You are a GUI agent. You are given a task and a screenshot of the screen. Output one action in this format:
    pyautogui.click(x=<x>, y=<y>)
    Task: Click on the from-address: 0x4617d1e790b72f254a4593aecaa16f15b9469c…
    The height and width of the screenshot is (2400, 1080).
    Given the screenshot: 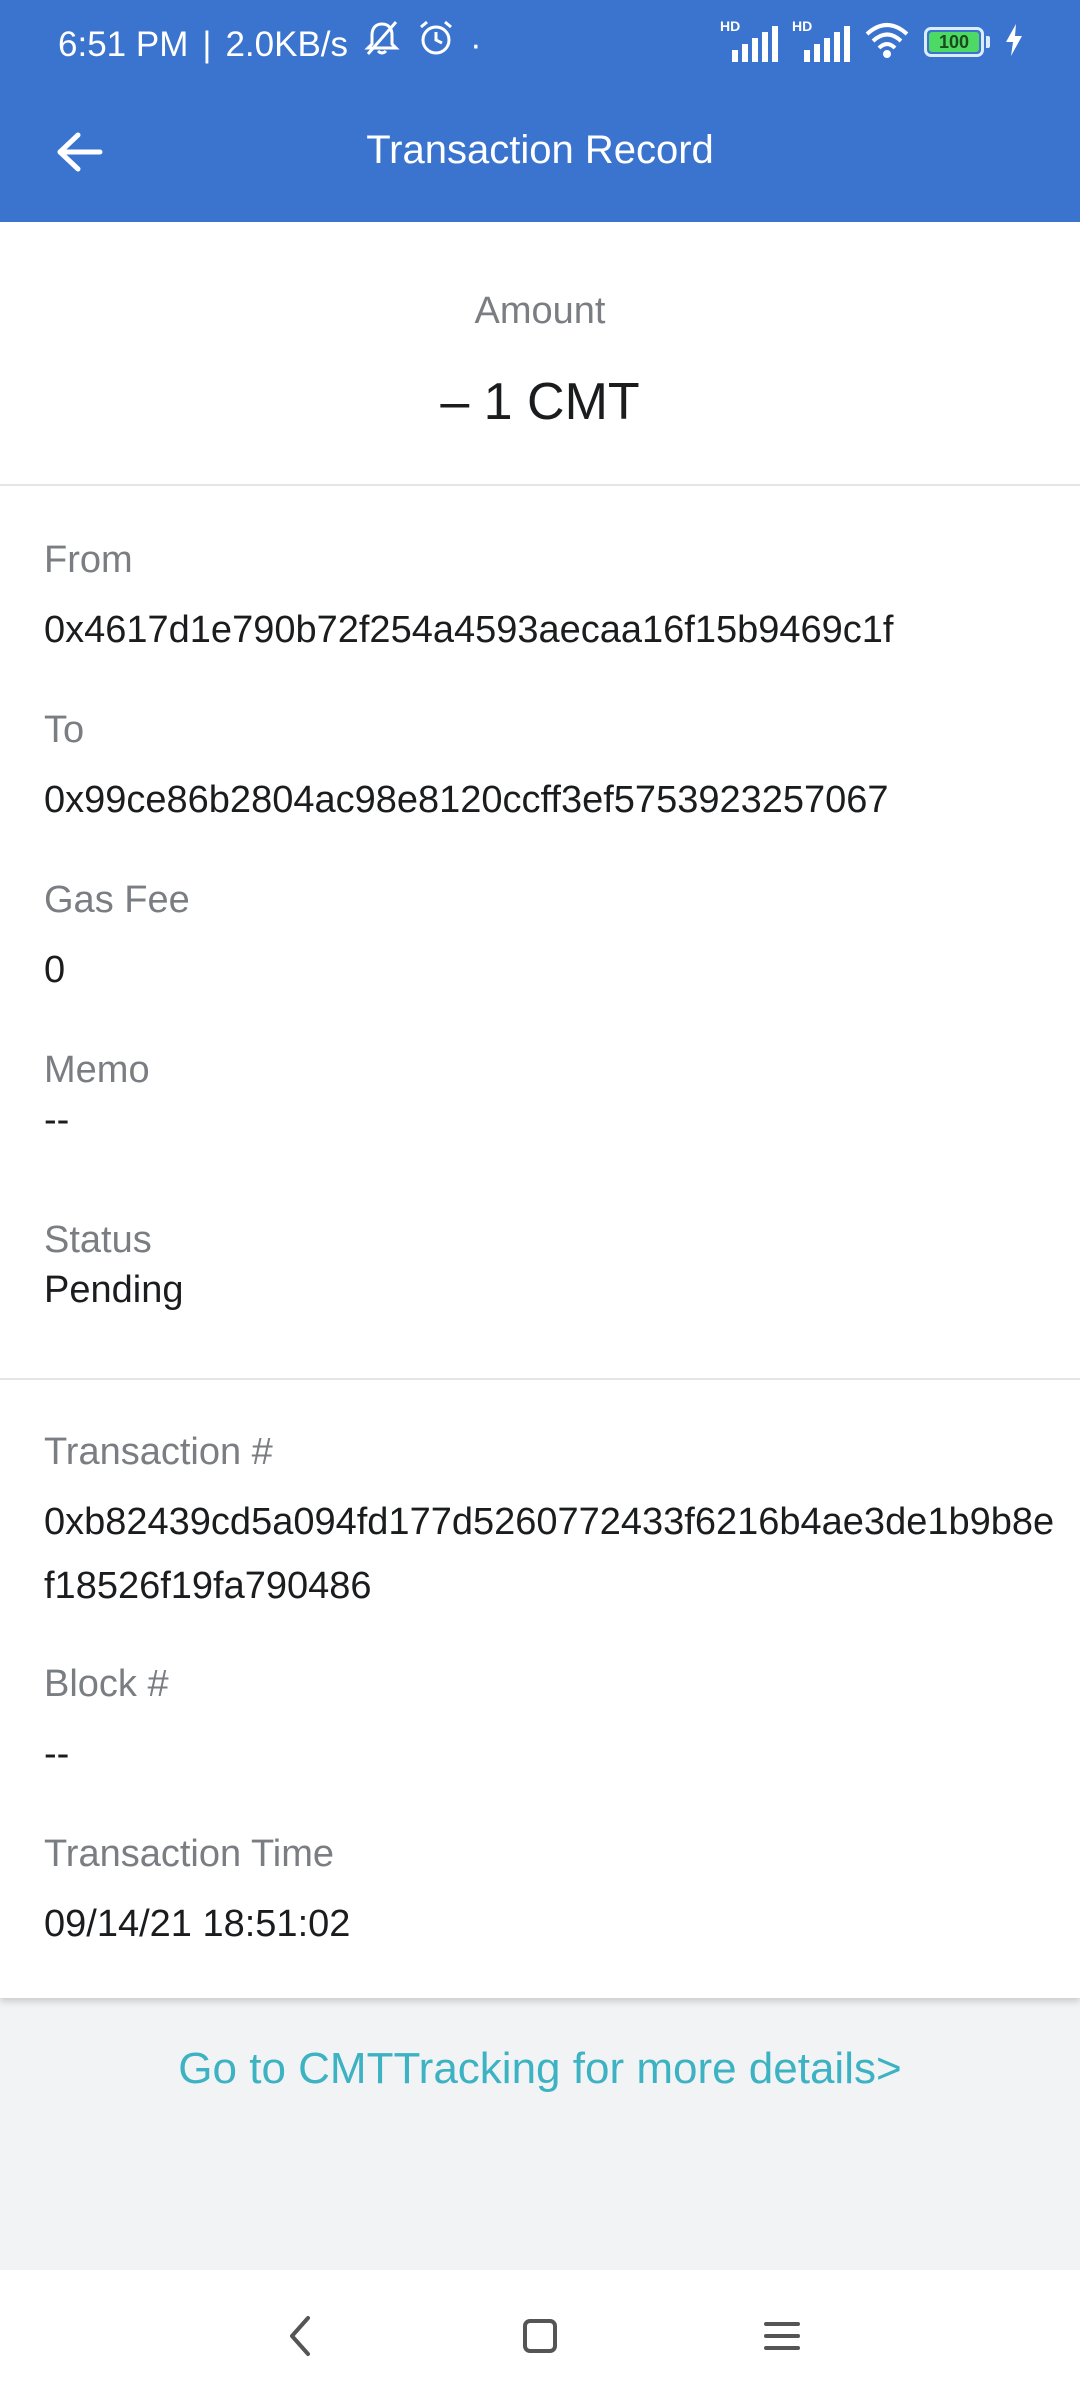 What is the action you would take?
    pyautogui.click(x=469, y=630)
    